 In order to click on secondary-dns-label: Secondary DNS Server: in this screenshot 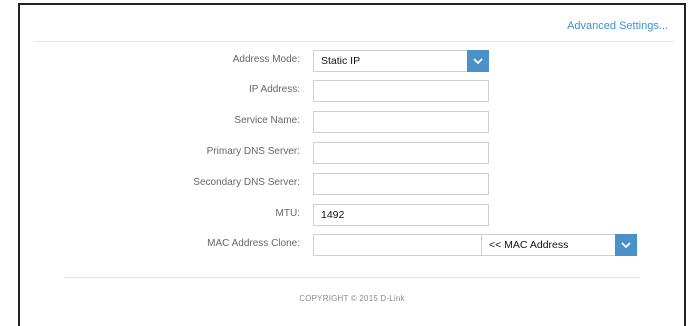, I will do `click(246, 182)`.